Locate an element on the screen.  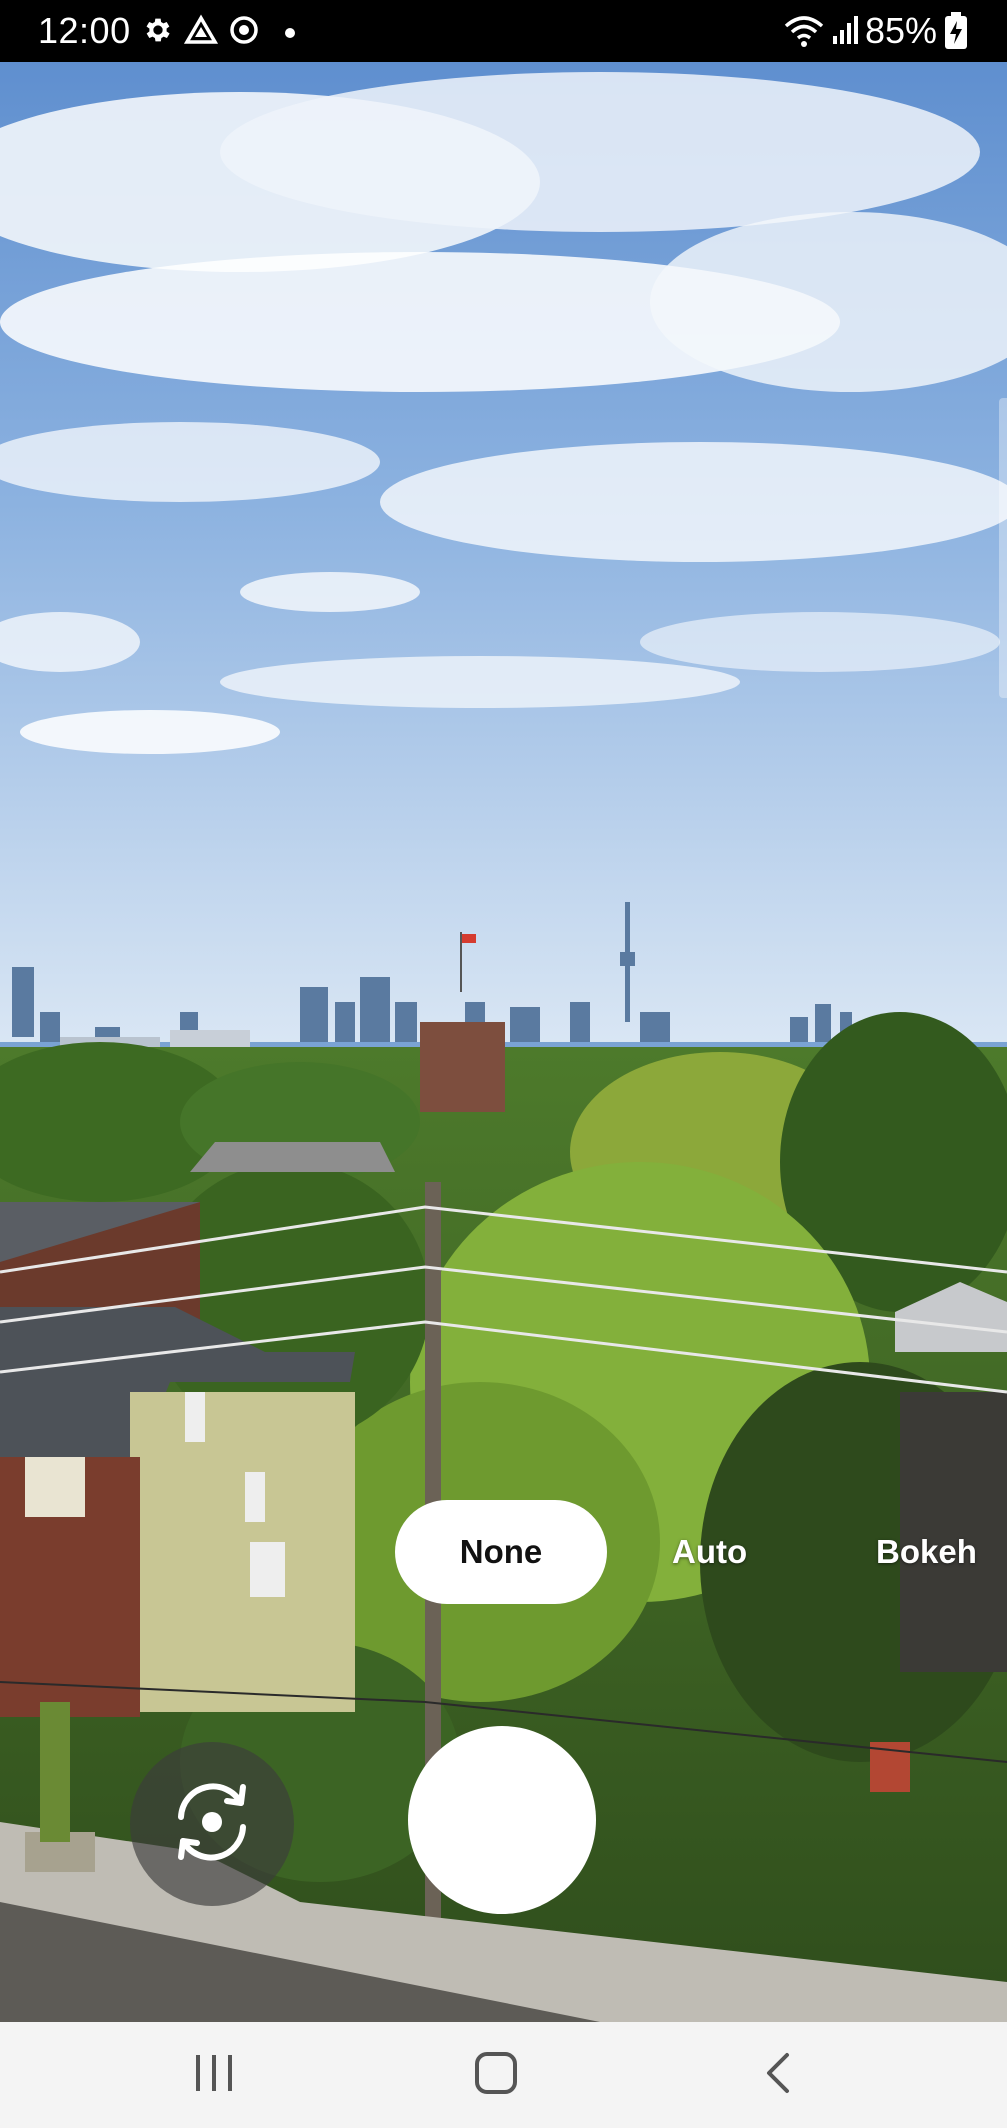
home-button is located at coordinates (496, 2075).